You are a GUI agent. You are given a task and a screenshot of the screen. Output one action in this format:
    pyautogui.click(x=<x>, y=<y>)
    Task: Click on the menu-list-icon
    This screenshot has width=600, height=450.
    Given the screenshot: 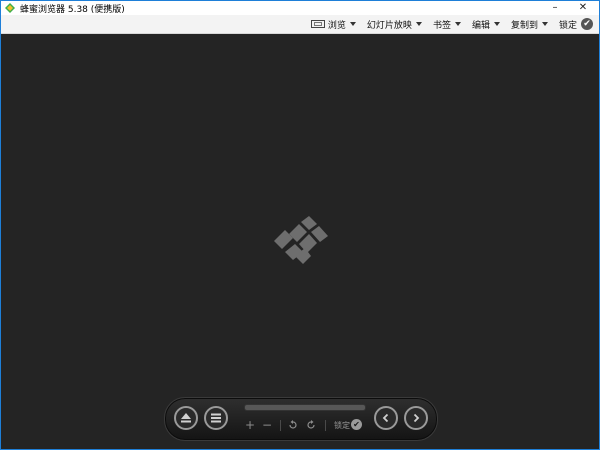 What is the action you would take?
    pyautogui.click(x=216, y=418)
    